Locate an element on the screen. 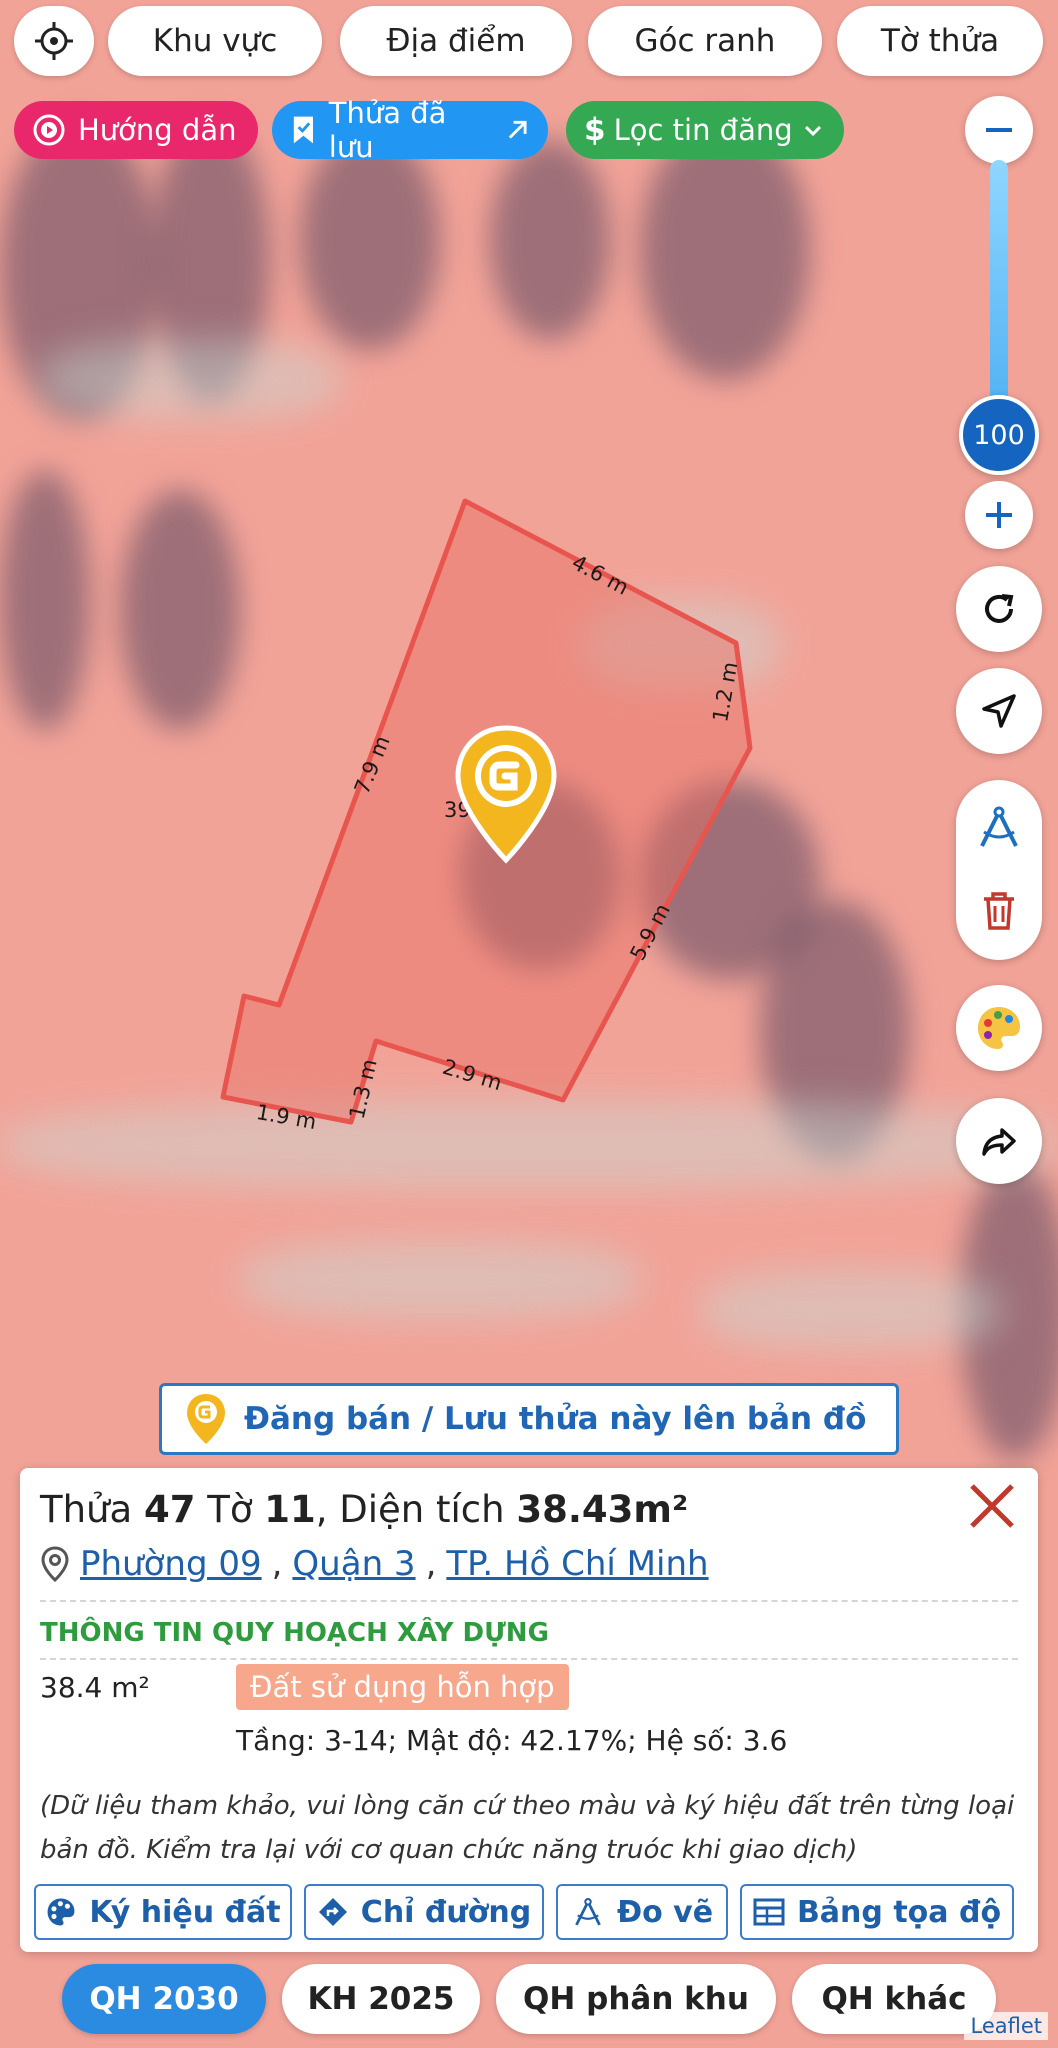  guide-button: Hướng dẫn is located at coordinates (136, 130).